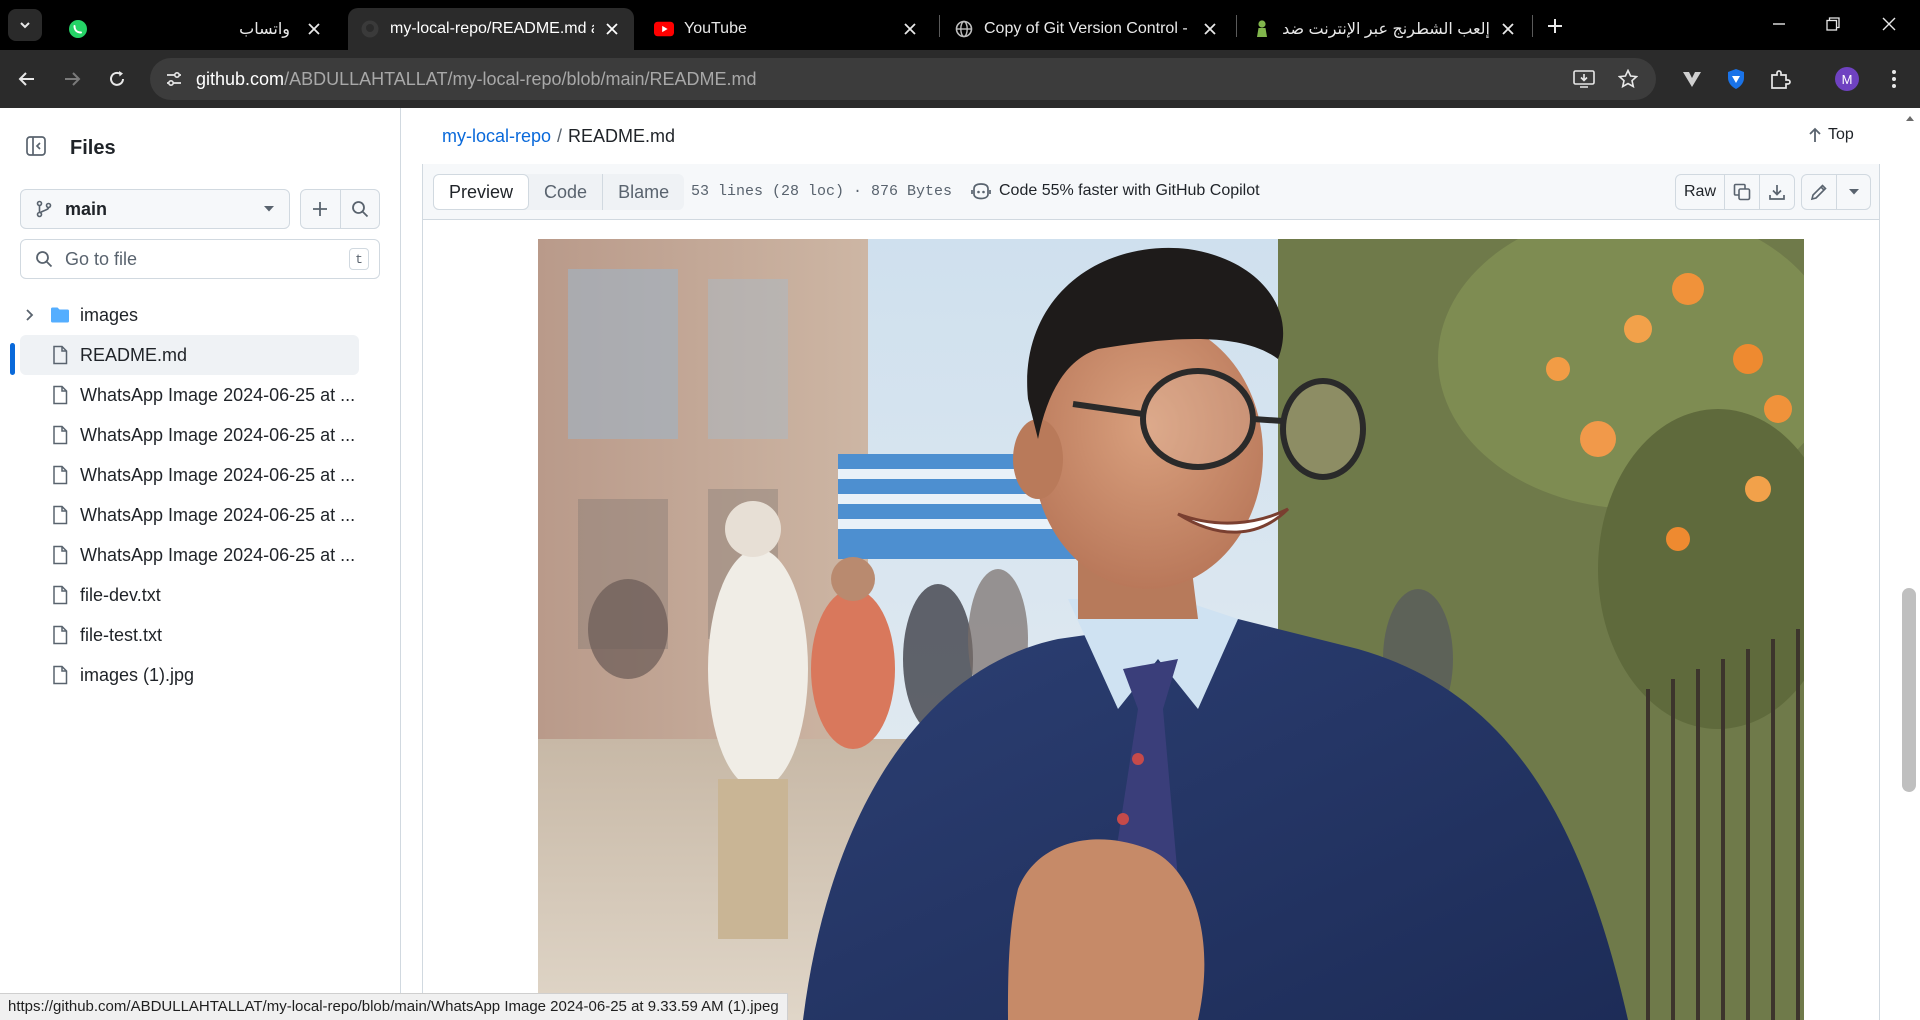 This screenshot has height=1020, width=1920. I want to click on tab-git-version-control: Copy of Git Version Control - D, so click(1087, 29).